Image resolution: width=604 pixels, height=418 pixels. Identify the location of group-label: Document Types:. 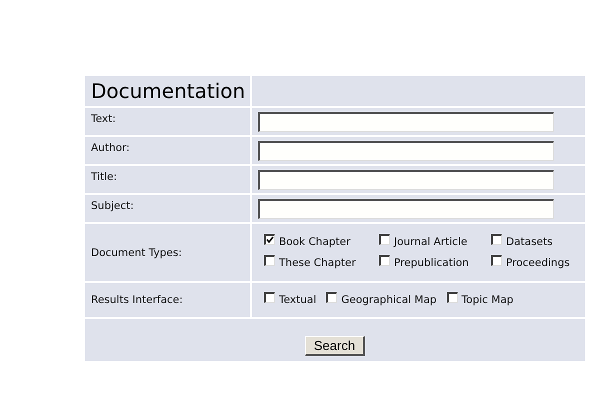
(136, 252).